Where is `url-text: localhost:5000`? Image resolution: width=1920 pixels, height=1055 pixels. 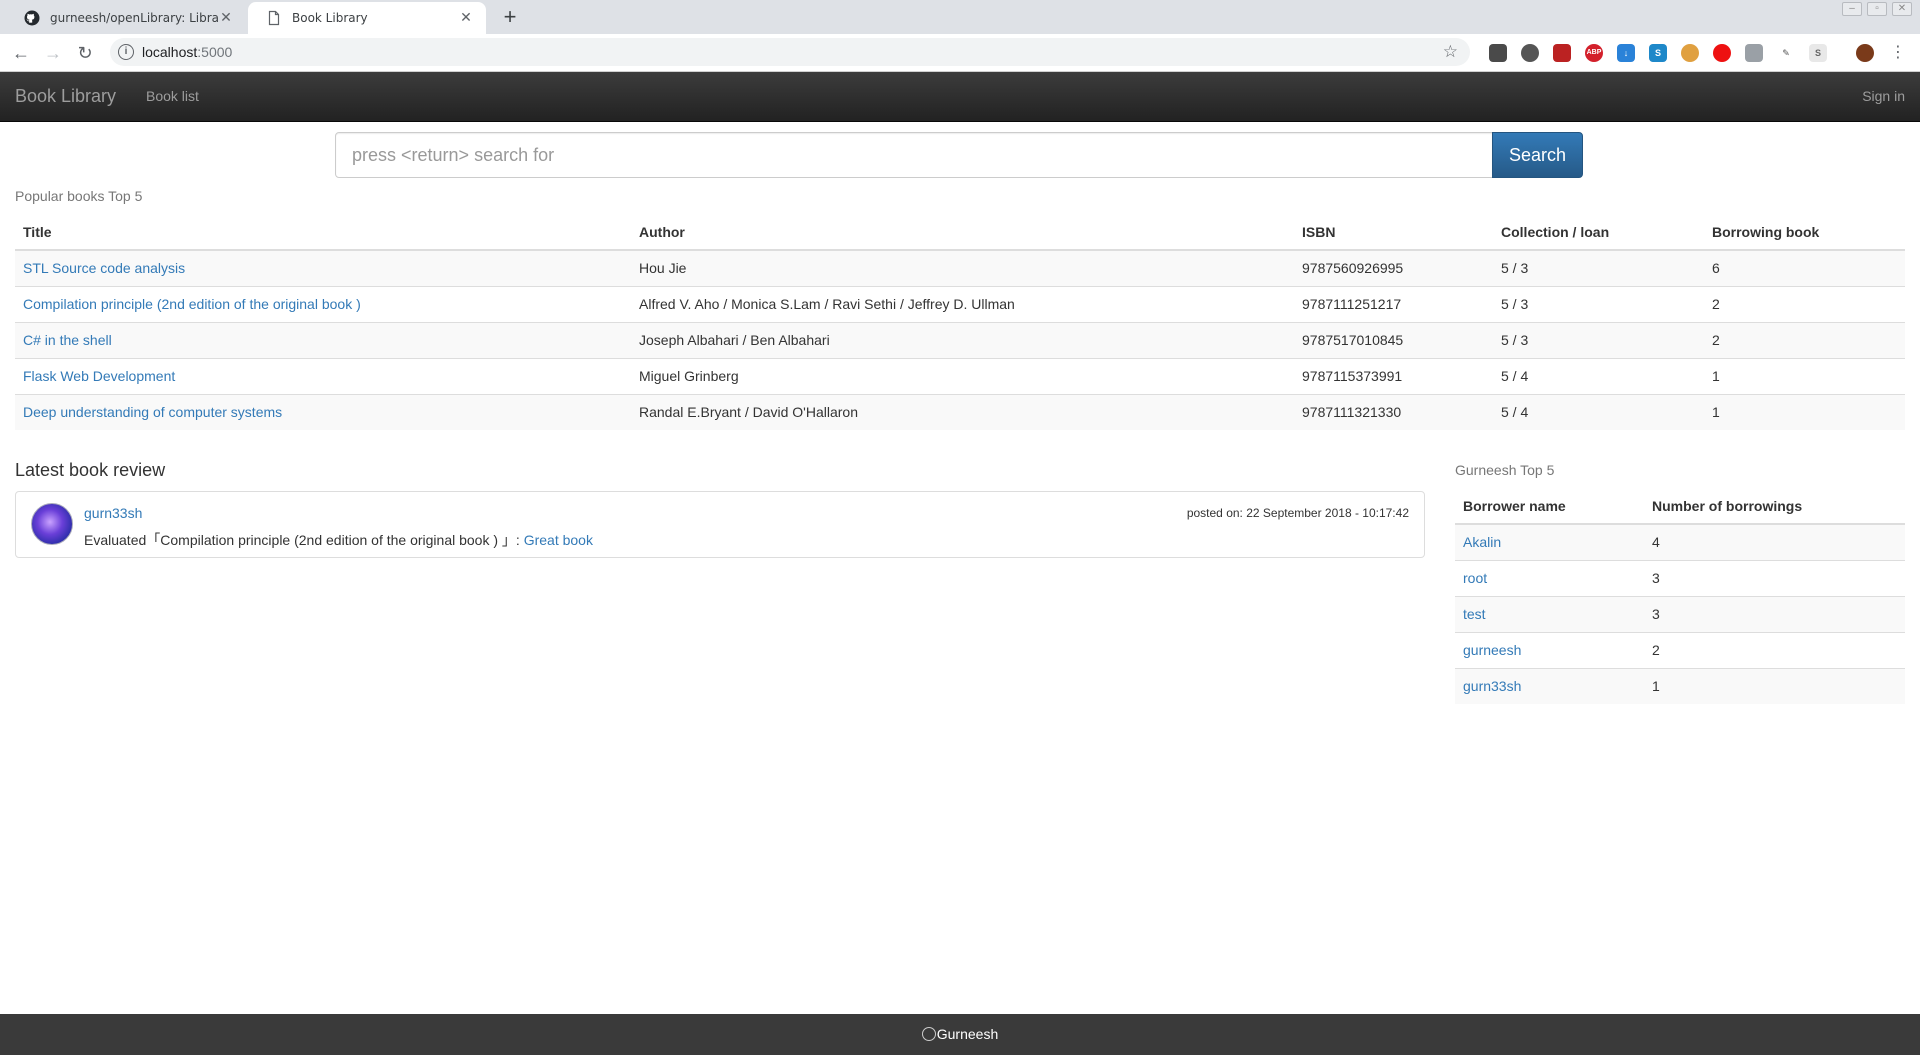 url-text: localhost:5000 is located at coordinates (187, 52).